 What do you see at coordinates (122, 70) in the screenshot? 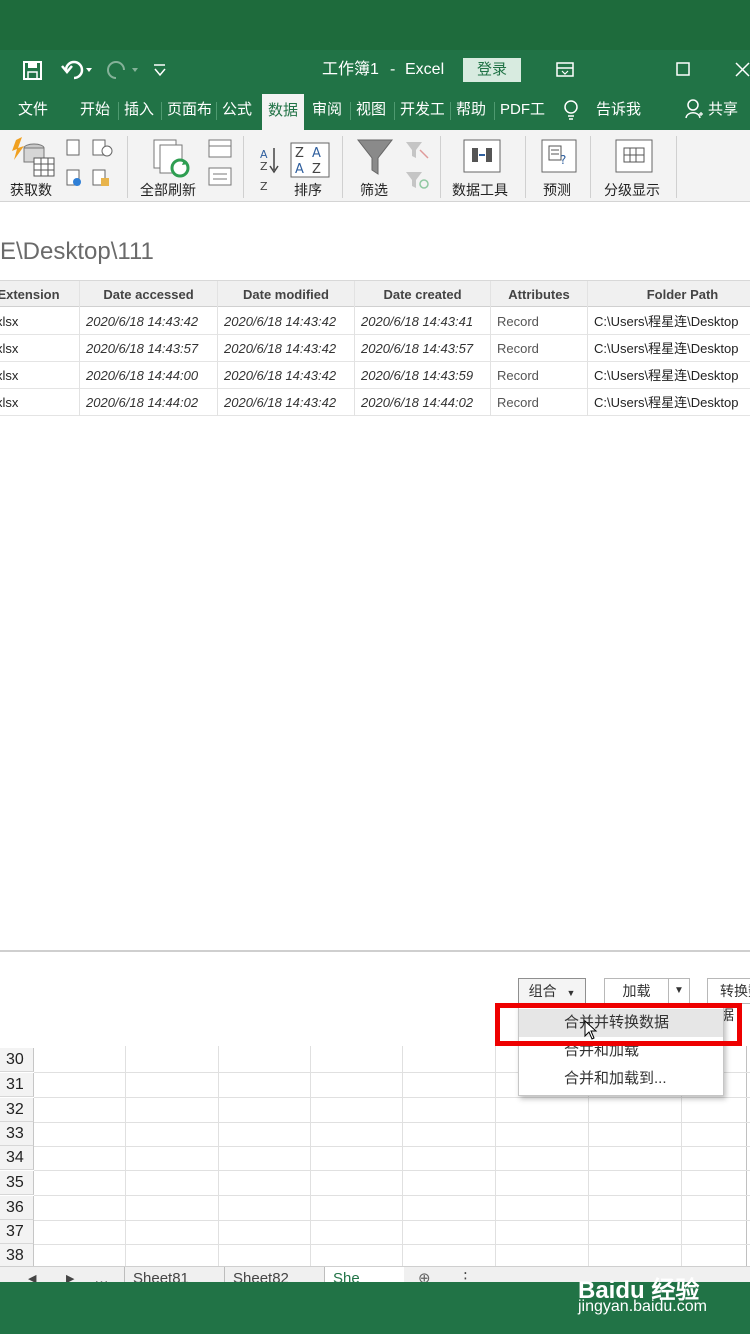
I see `redo-icon` at bounding box center [122, 70].